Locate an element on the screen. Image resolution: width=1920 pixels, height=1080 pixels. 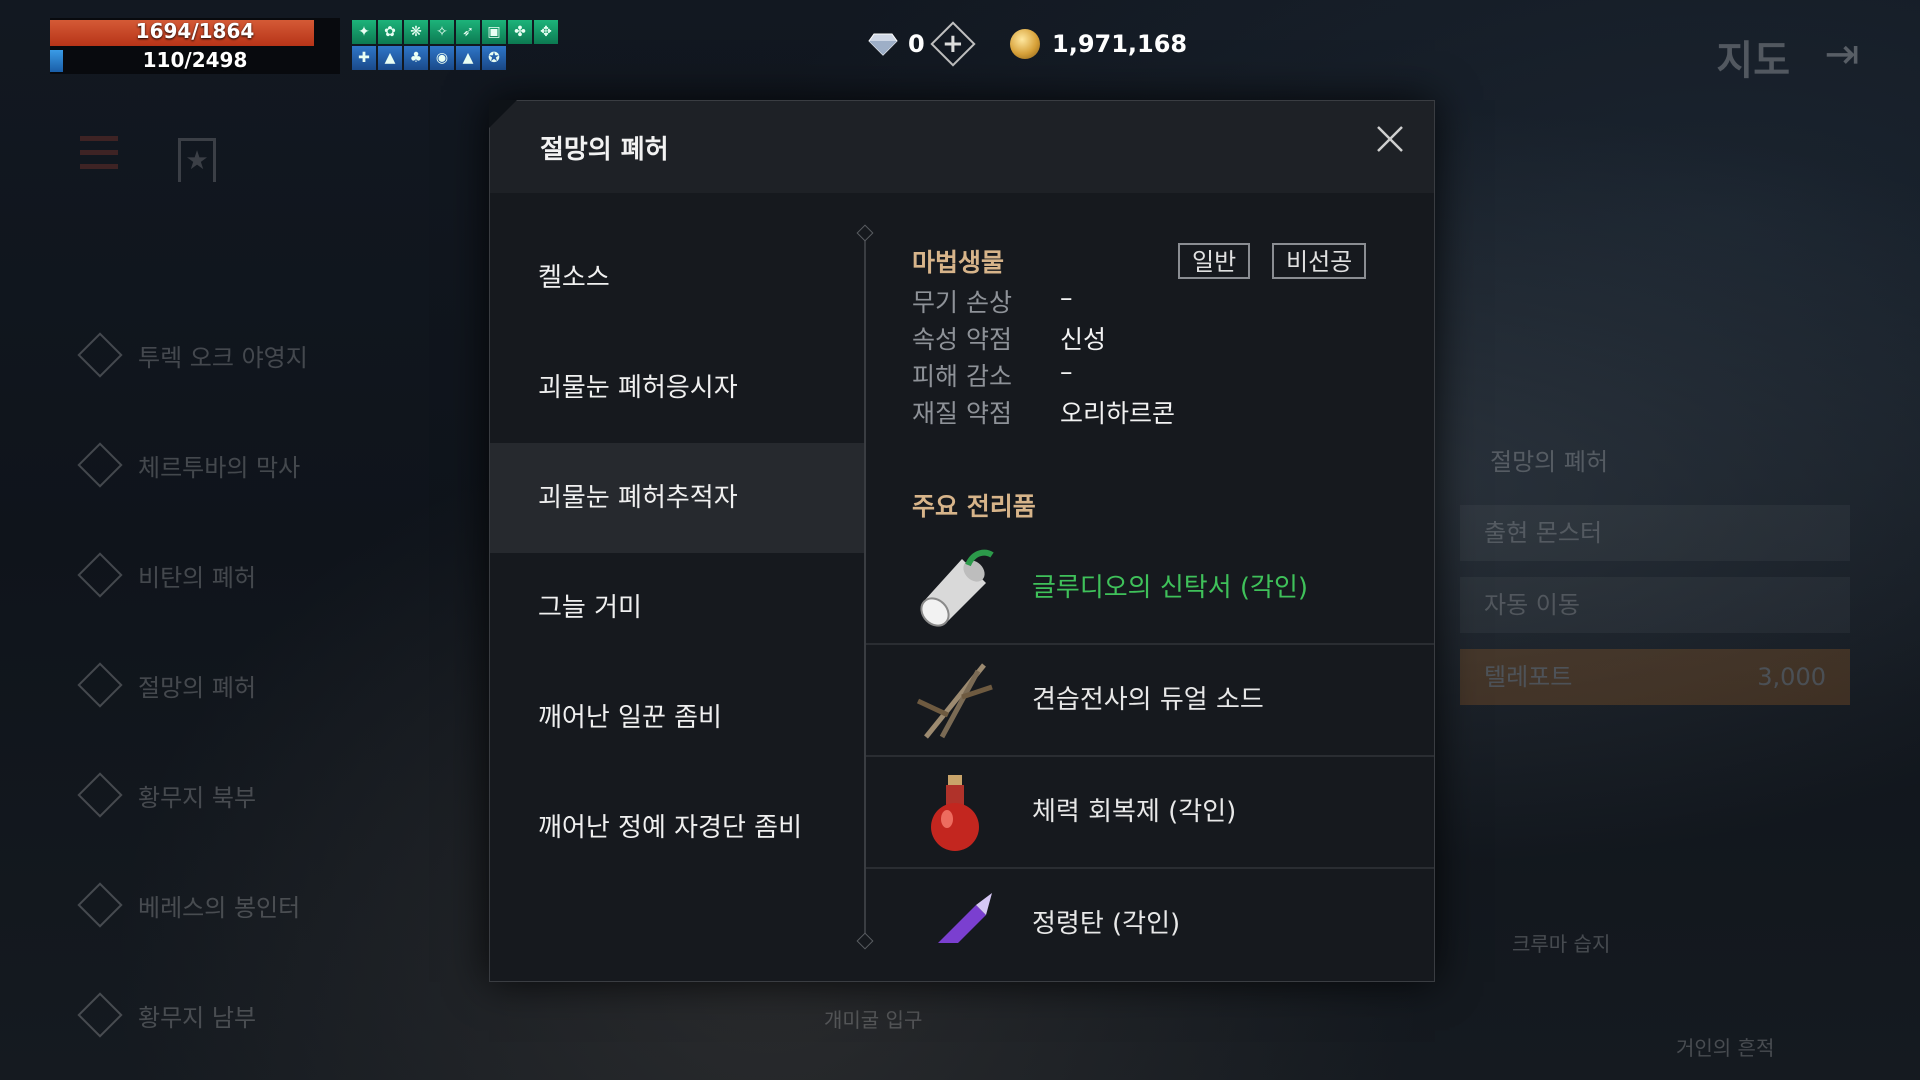
buff-icon: ➶ is located at coordinates (468, 32).